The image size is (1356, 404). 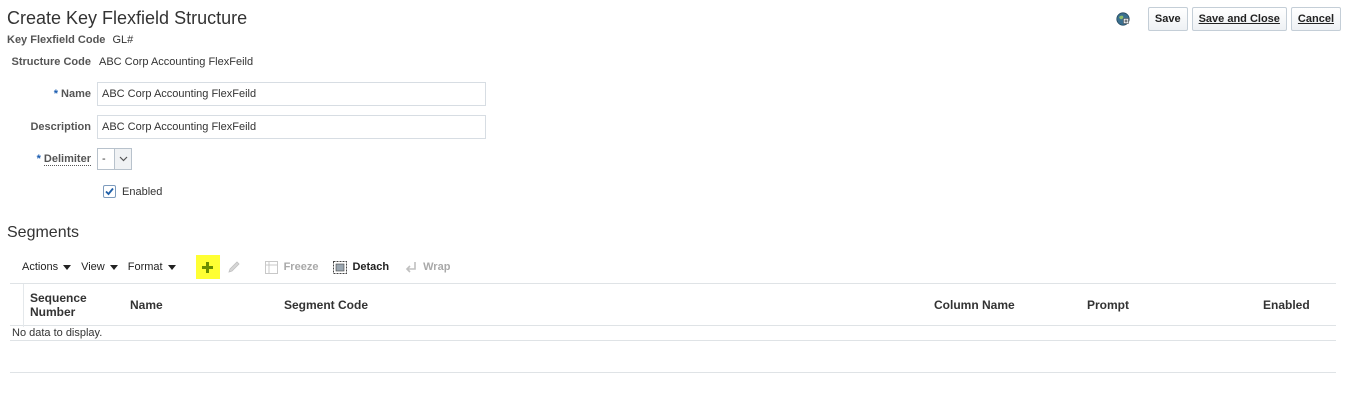 What do you see at coordinates (104, 159) in the screenshot?
I see `delimiter-value: -` at bounding box center [104, 159].